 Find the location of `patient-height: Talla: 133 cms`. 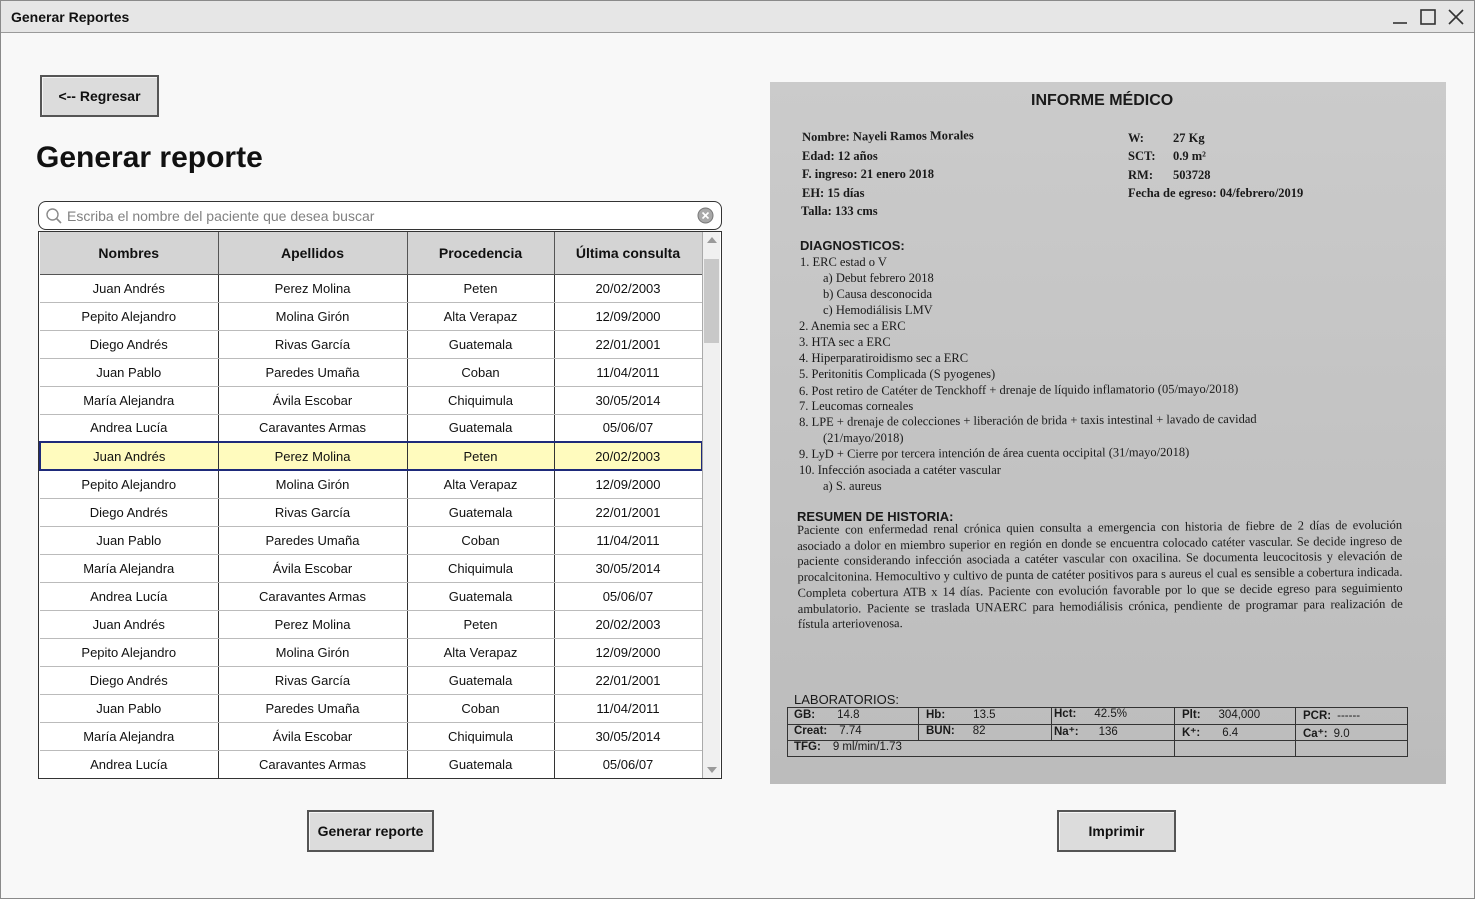

patient-height: Talla: 133 cms is located at coordinates (839, 211).